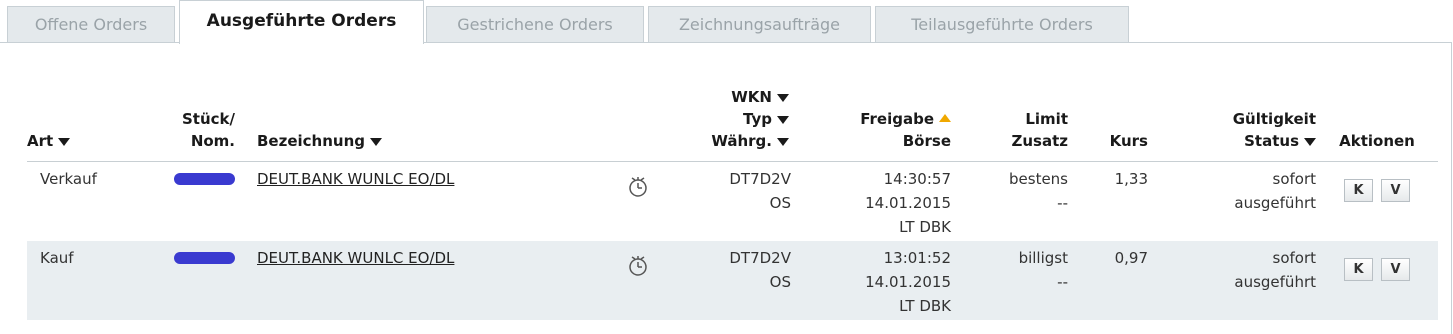 The height and width of the screenshot is (334, 1453). I want to click on col-zusatz-label: Zusatz, so click(1039, 141).